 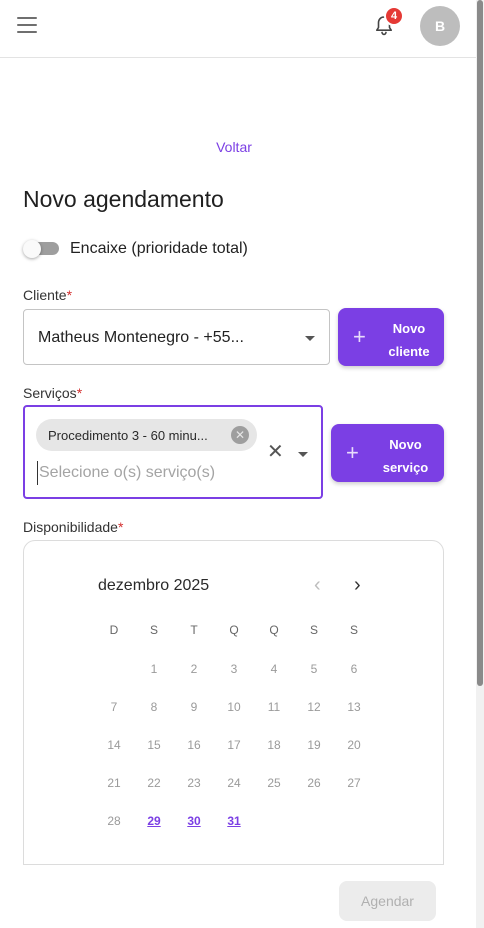 I want to click on chip-remove-icon: ✕, so click(x=240, y=435).